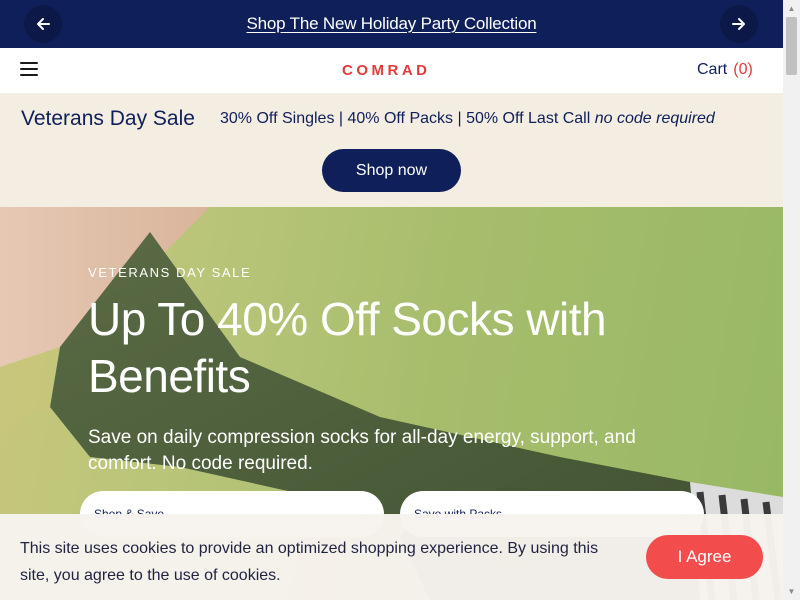 The image size is (800, 600). I want to click on logo: COMRAD, so click(386, 70).